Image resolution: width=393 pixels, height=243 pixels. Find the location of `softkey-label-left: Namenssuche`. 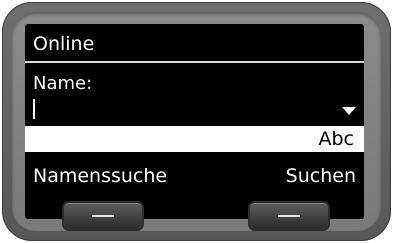

softkey-label-left: Namenssuche is located at coordinates (100, 176).